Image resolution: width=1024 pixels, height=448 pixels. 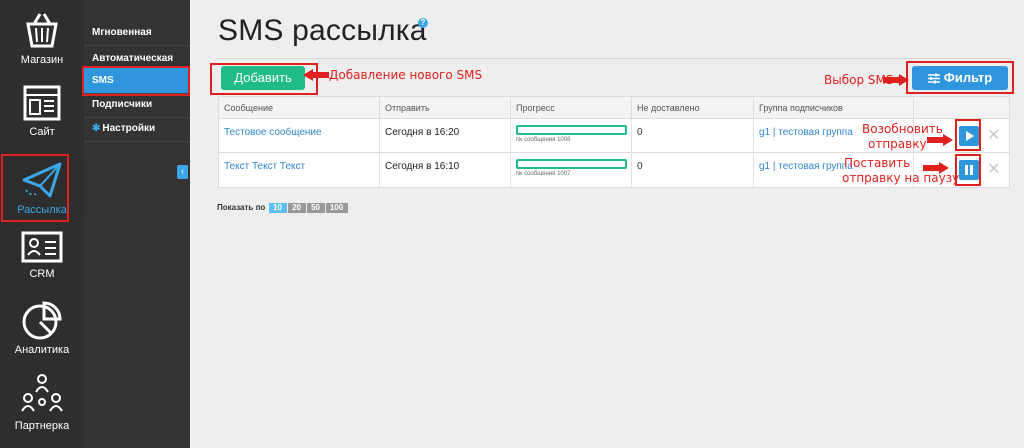 I want to click on column-header-progress: Прогресс, so click(x=571, y=108).